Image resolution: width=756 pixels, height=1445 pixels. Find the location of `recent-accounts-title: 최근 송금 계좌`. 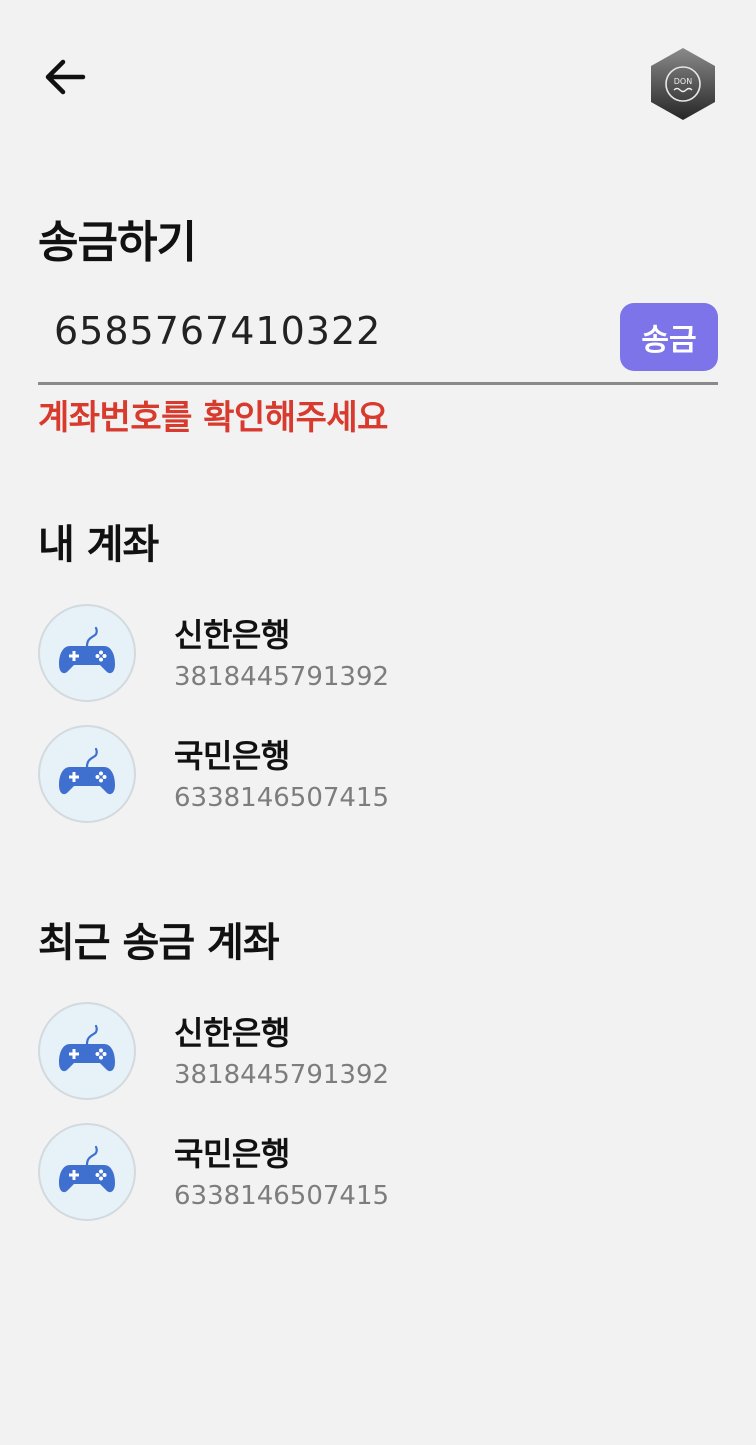

recent-accounts-title: 최근 송금 계좌 is located at coordinates (159, 943).